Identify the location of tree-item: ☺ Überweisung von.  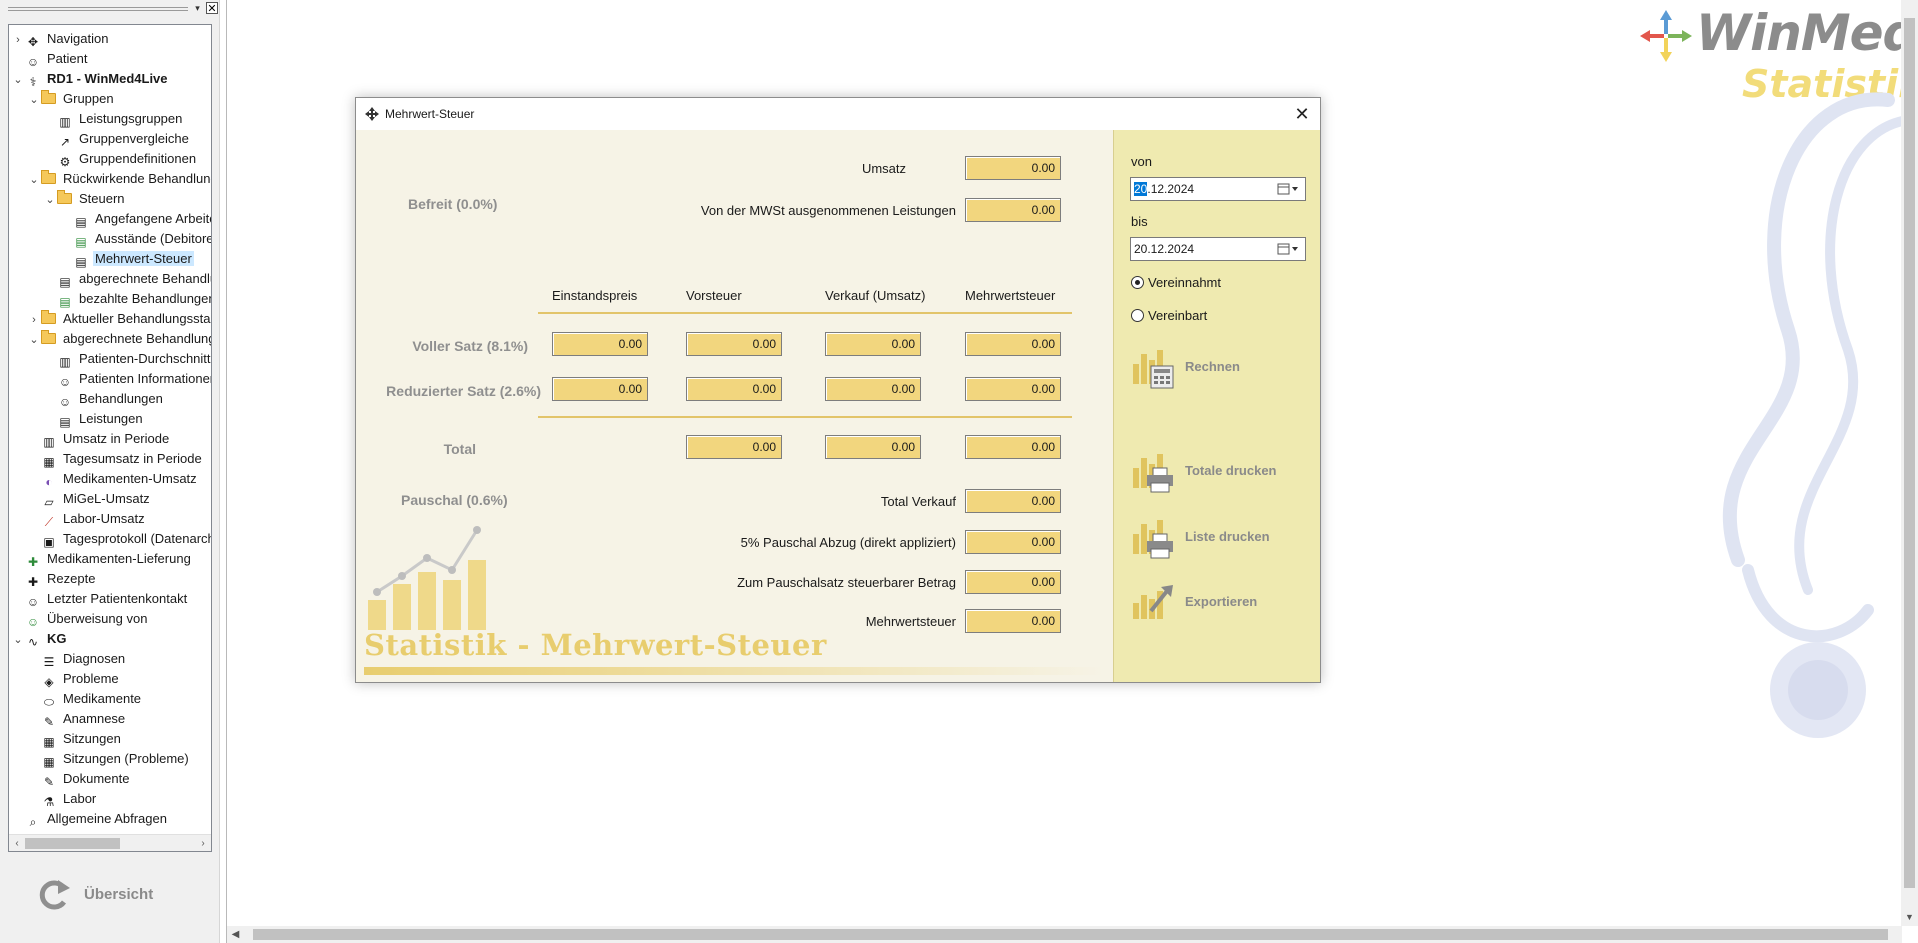
(111, 619).